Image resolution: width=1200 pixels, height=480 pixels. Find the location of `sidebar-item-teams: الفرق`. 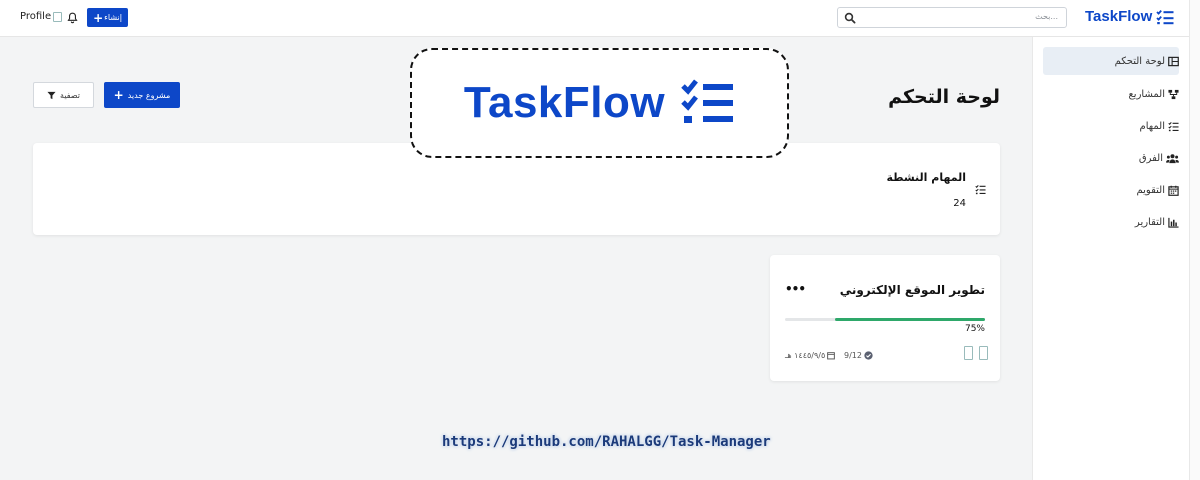

sidebar-item-teams: الفرق is located at coordinates (1159, 158).